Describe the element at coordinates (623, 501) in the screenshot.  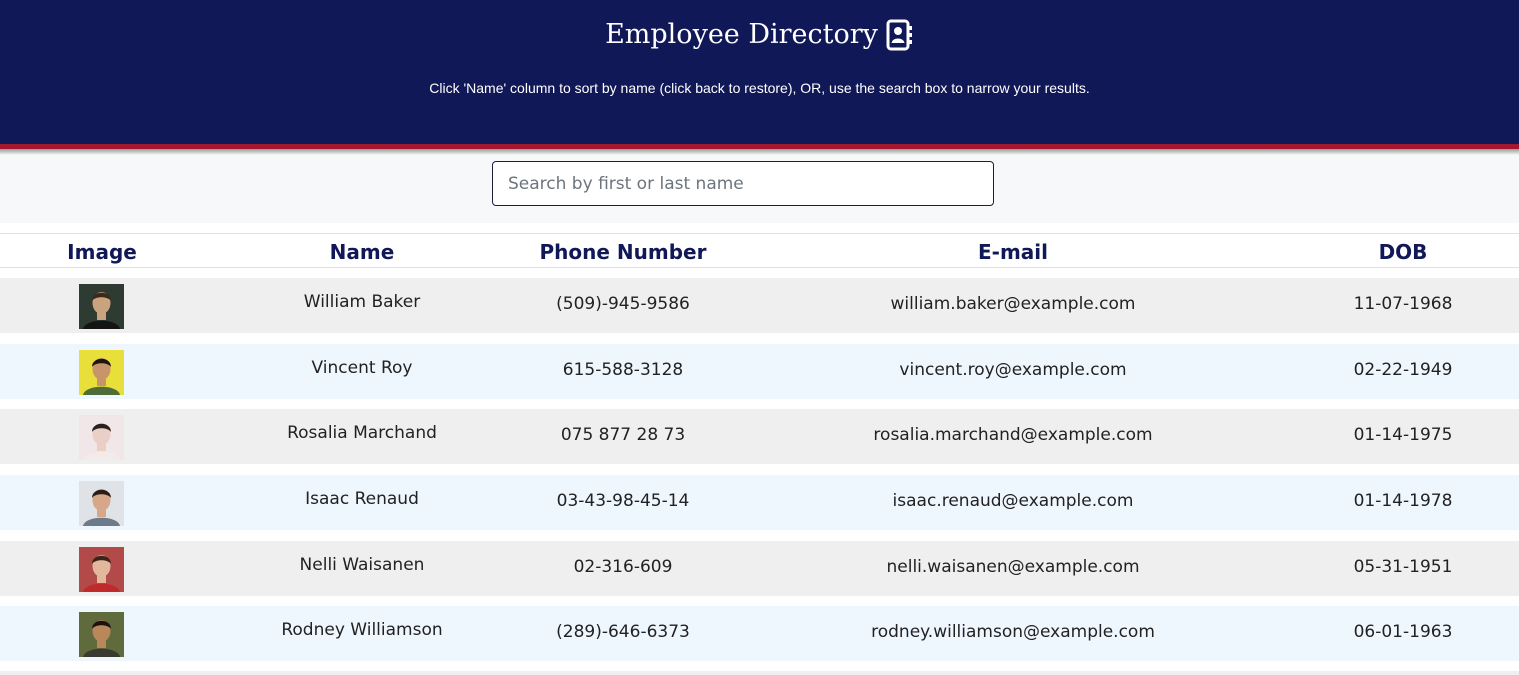
I see `employee-phone: 03-43-98-45-14` at that location.